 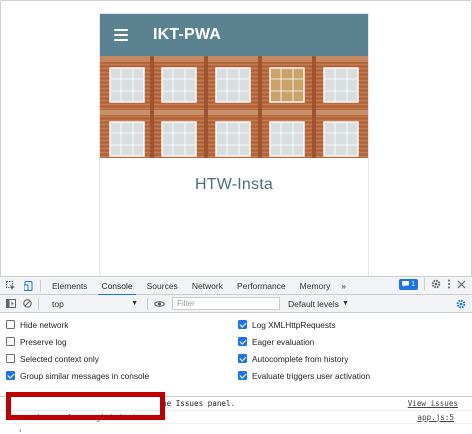 What do you see at coordinates (43, 341) in the screenshot?
I see `option-label: Preserve log` at bounding box center [43, 341].